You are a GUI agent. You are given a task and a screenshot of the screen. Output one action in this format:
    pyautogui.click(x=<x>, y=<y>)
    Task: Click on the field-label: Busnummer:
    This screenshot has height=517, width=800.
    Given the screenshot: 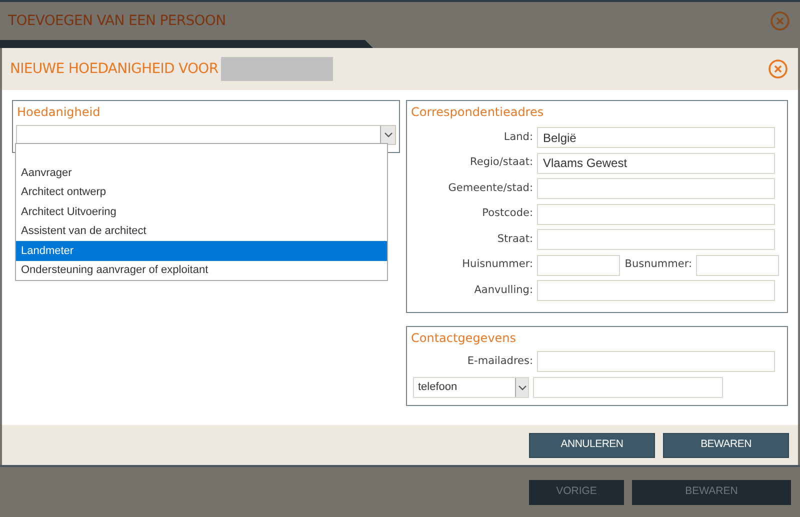 What is the action you would take?
    pyautogui.click(x=658, y=264)
    